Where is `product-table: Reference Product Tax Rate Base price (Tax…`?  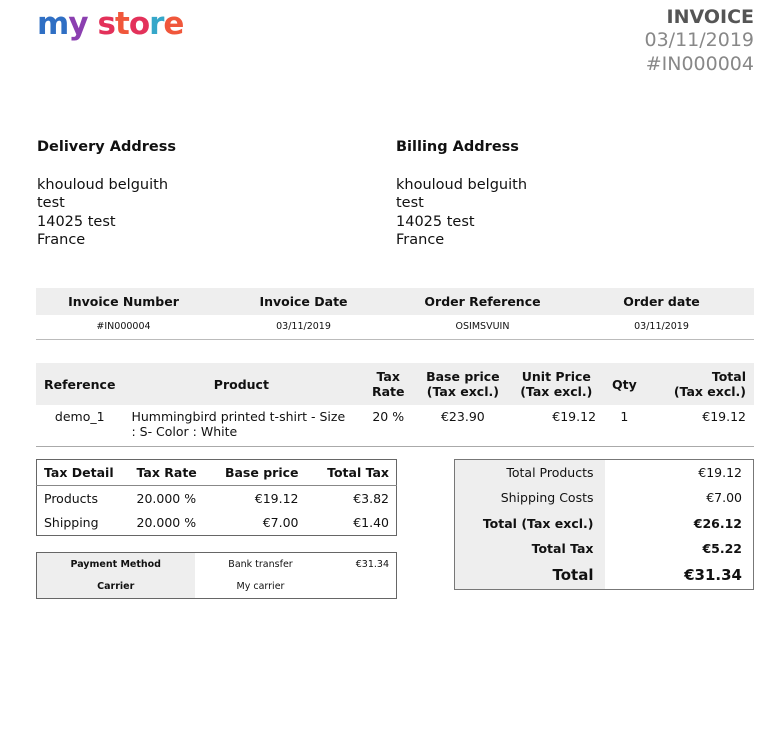 product-table: Reference Product Tax Rate Base price (Tax… is located at coordinates (395, 405).